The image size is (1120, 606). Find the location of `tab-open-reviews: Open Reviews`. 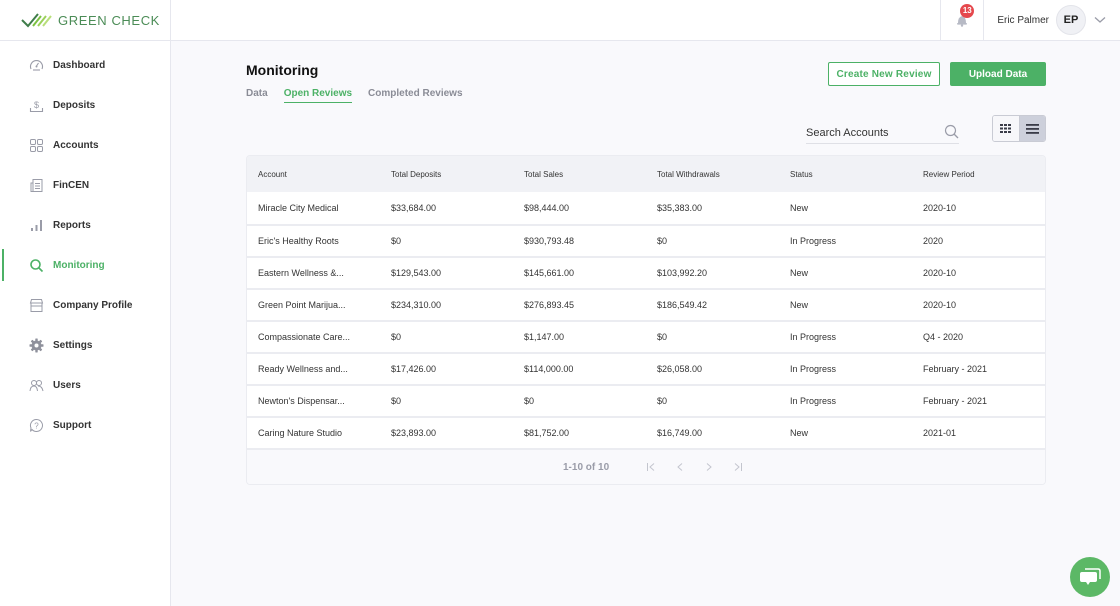

tab-open-reviews: Open Reviews is located at coordinates (318, 95).